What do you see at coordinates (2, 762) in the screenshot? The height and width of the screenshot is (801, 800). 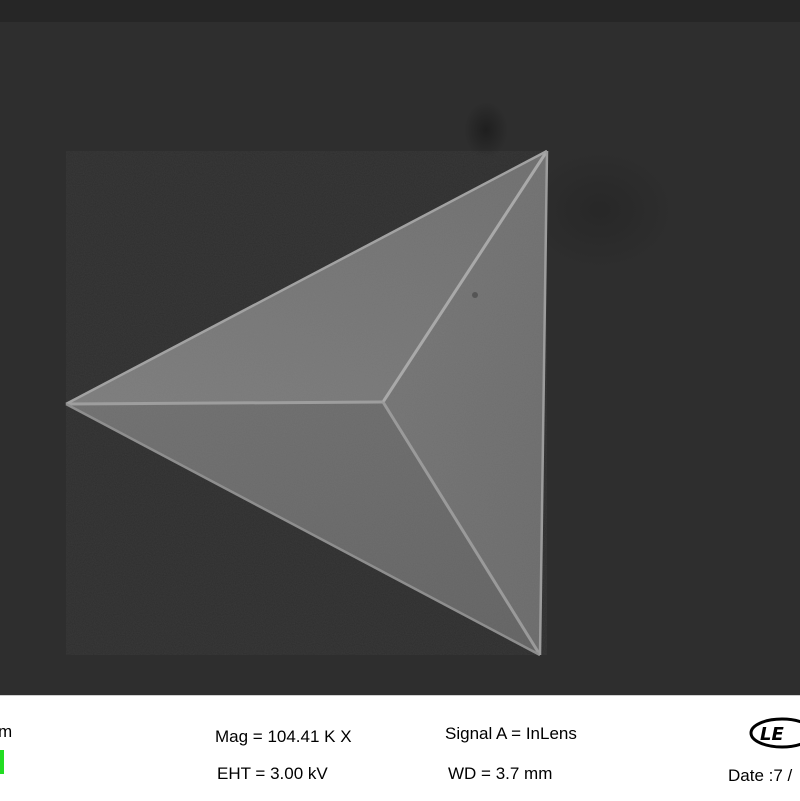 I see `scale-bar` at bounding box center [2, 762].